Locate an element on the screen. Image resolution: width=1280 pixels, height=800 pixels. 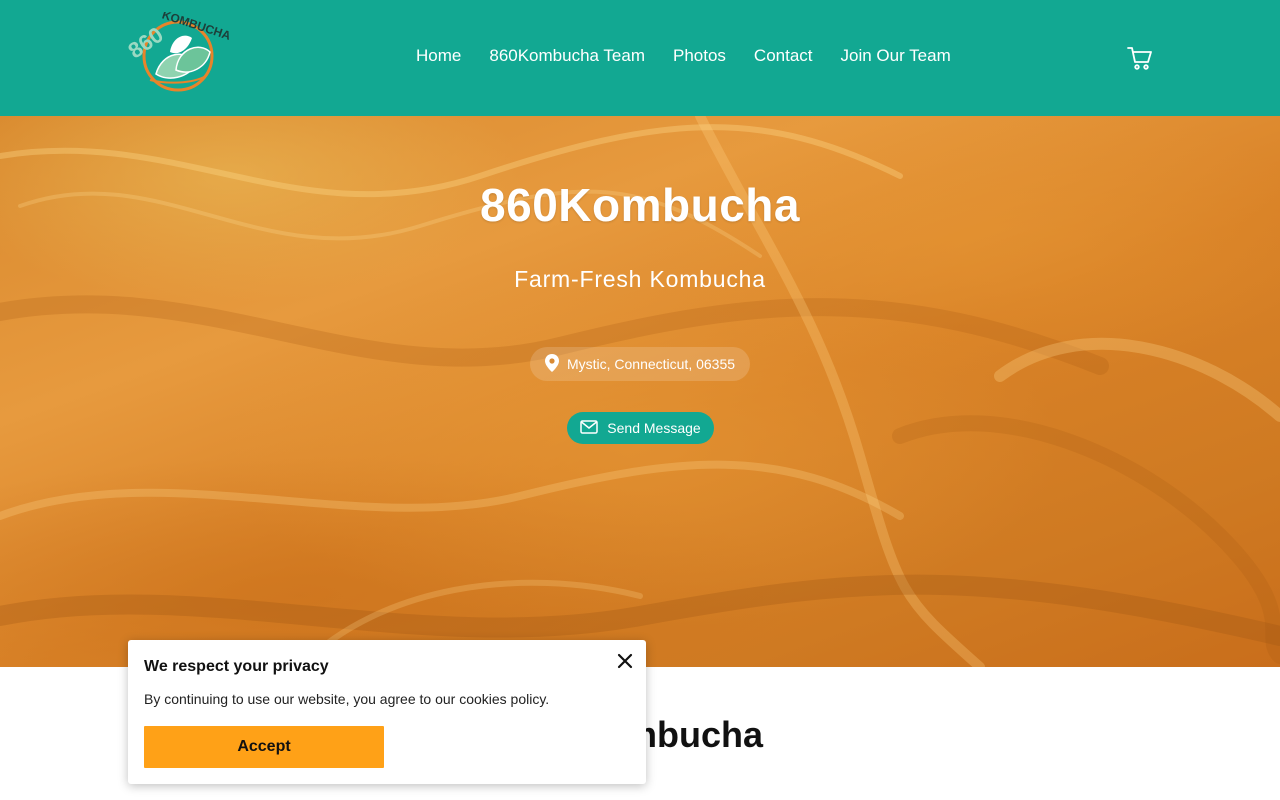
cart-icon is located at coordinates (1140, 58).